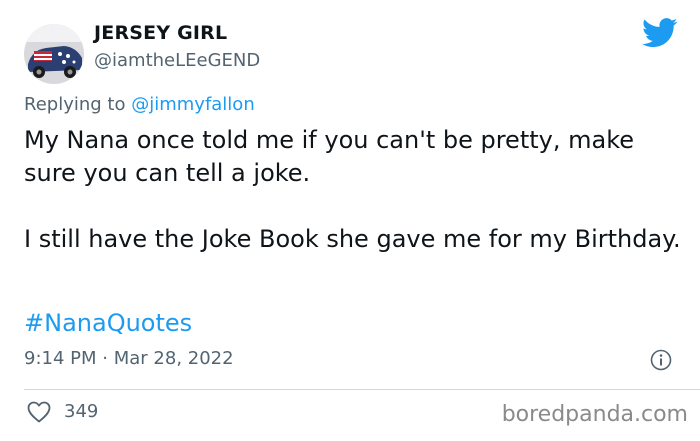 This screenshot has width=700, height=441. I want to click on twitter-bird-icon, so click(660, 33).